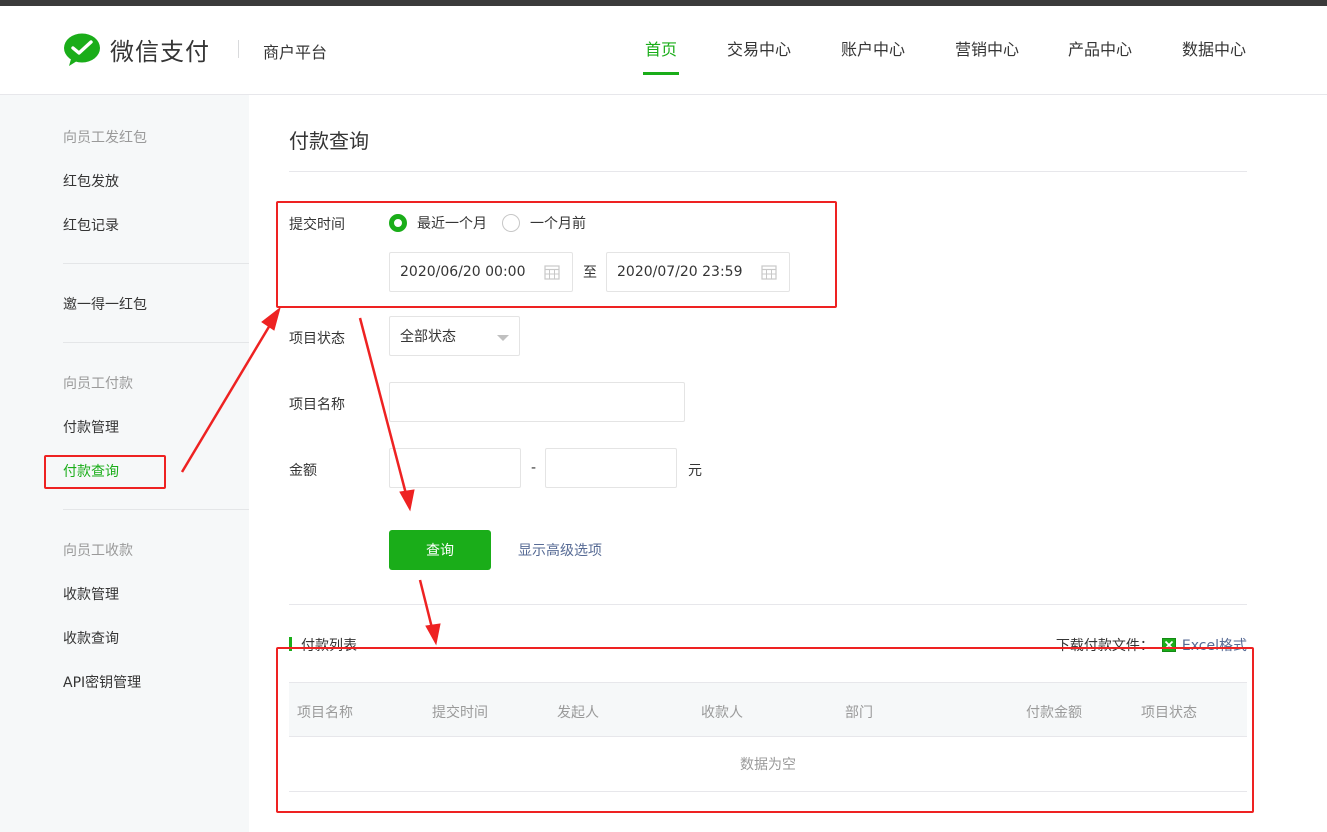  I want to click on project-name-input, so click(537, 402).